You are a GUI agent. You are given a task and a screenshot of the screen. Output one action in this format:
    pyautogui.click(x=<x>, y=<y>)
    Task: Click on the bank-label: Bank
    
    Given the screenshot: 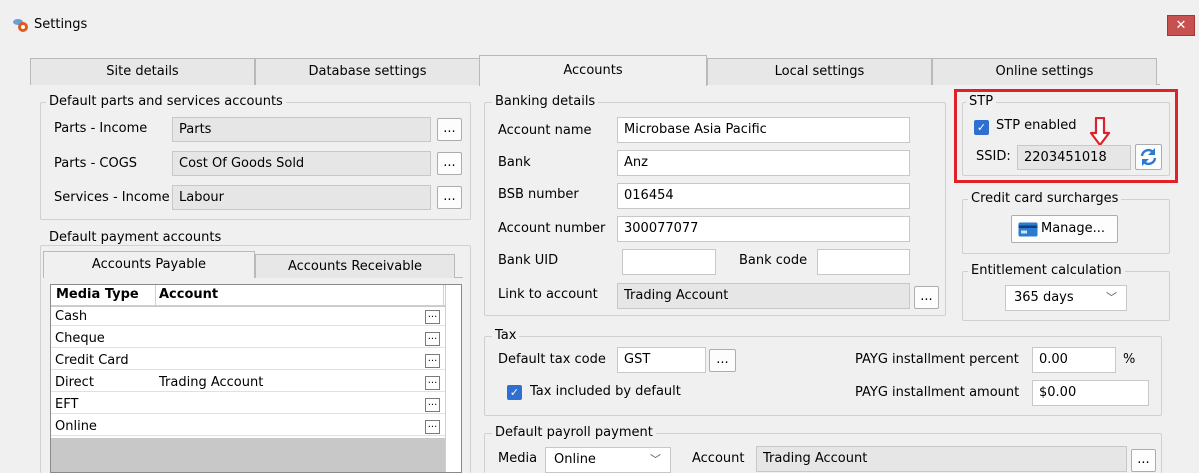 What is the action you would take?
    pyautogui.click(x=514, y=162)
    